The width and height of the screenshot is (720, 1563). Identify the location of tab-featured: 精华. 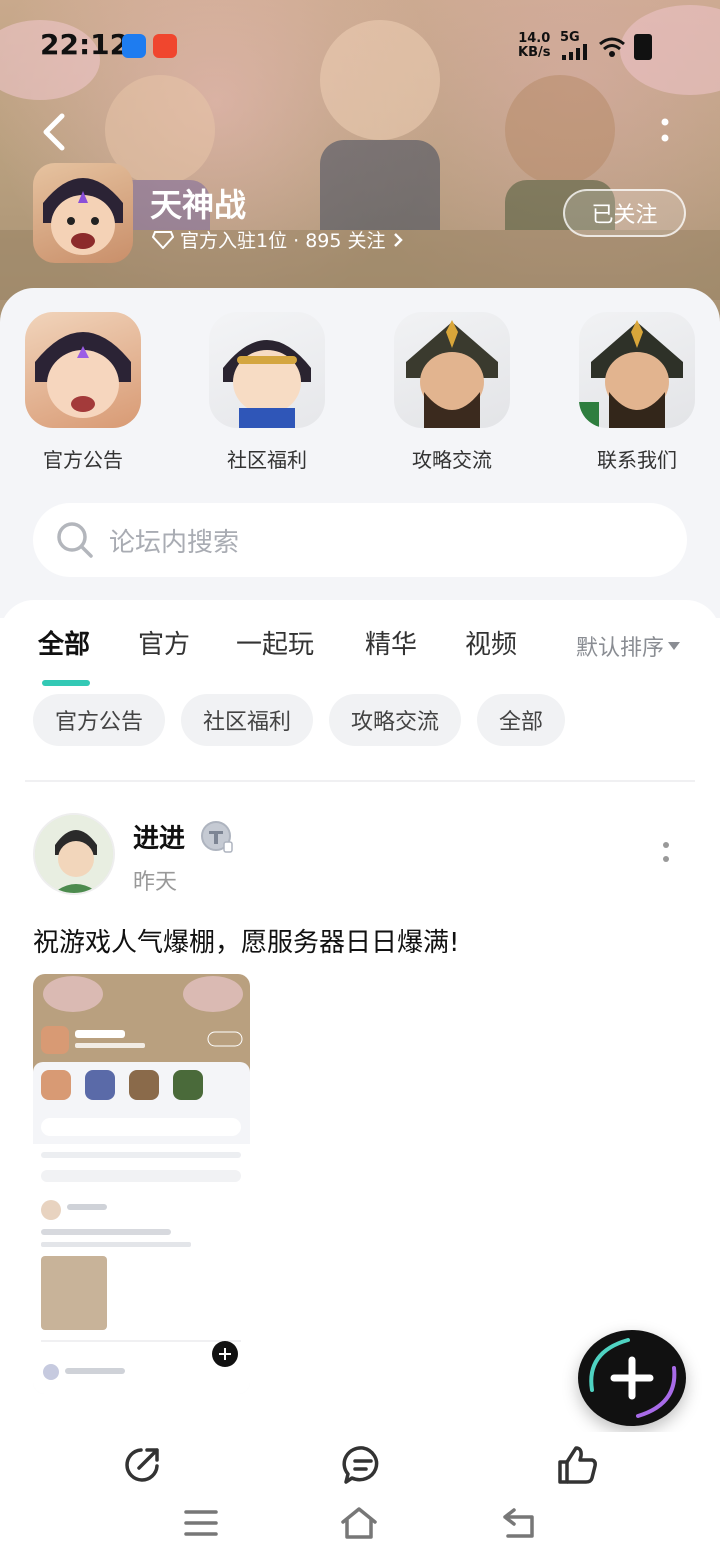
(391, 642).